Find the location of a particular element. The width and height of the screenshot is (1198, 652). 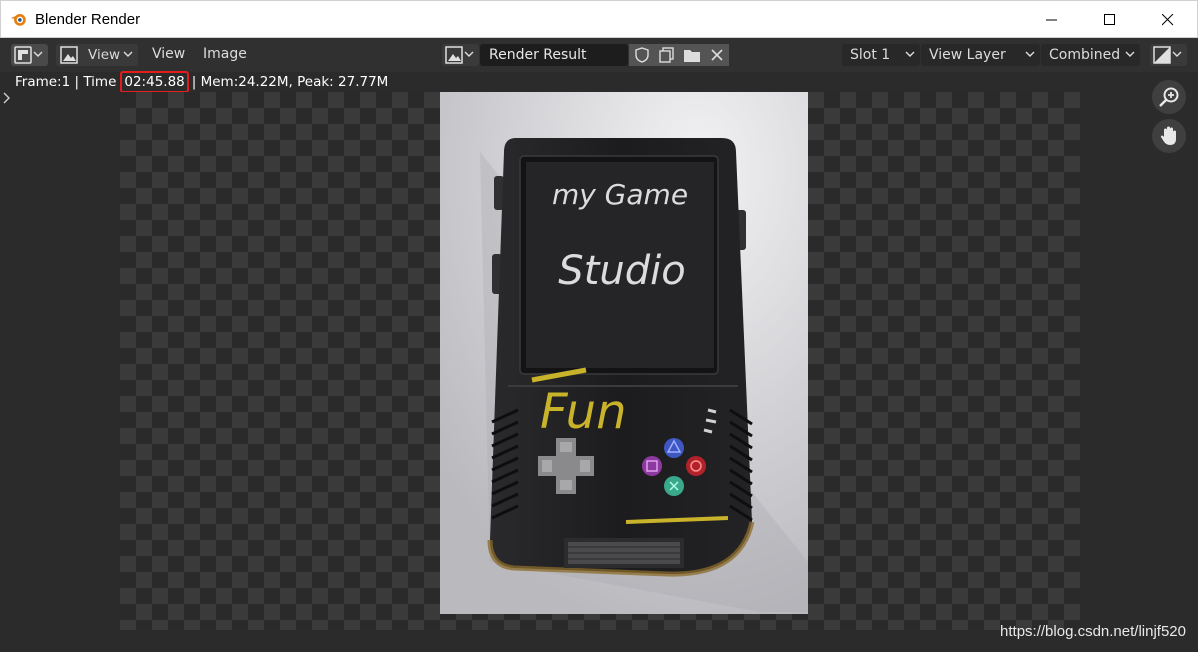

toolbar-expand-arrow is located at coordinates (6, 99).